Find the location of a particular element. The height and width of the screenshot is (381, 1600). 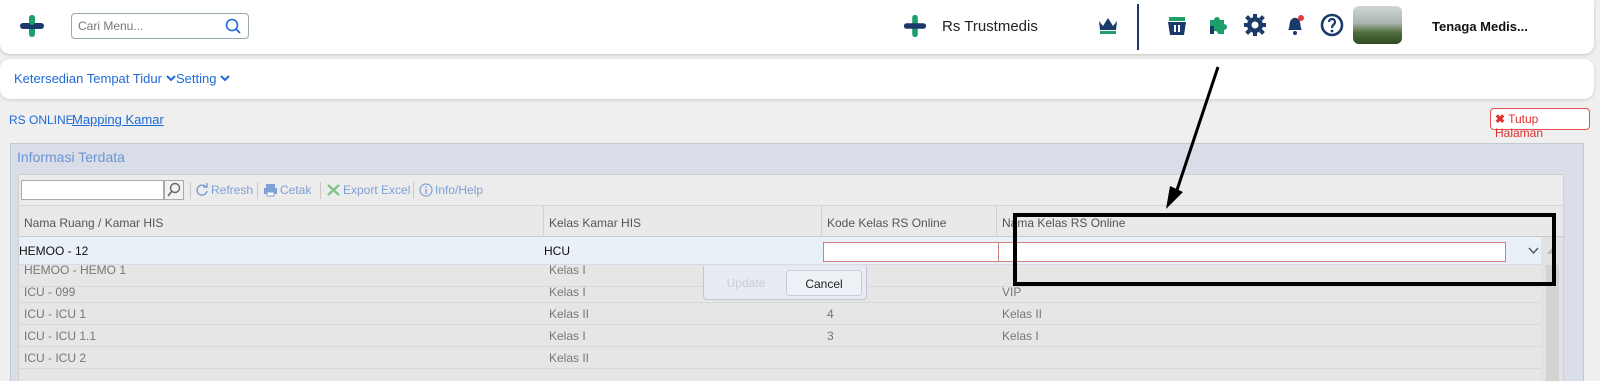

table-row: ICU - ICU 2 Kelas II is located at coordinates (780, 358).